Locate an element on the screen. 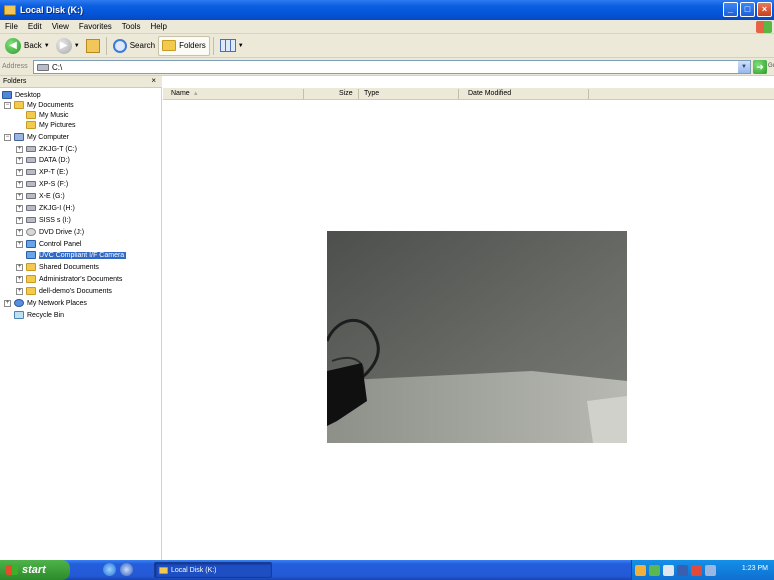 This screenshot has height=580, width=774. tree-item-recycle-bin: Recycle Bin is located at coordinates (39, 315).